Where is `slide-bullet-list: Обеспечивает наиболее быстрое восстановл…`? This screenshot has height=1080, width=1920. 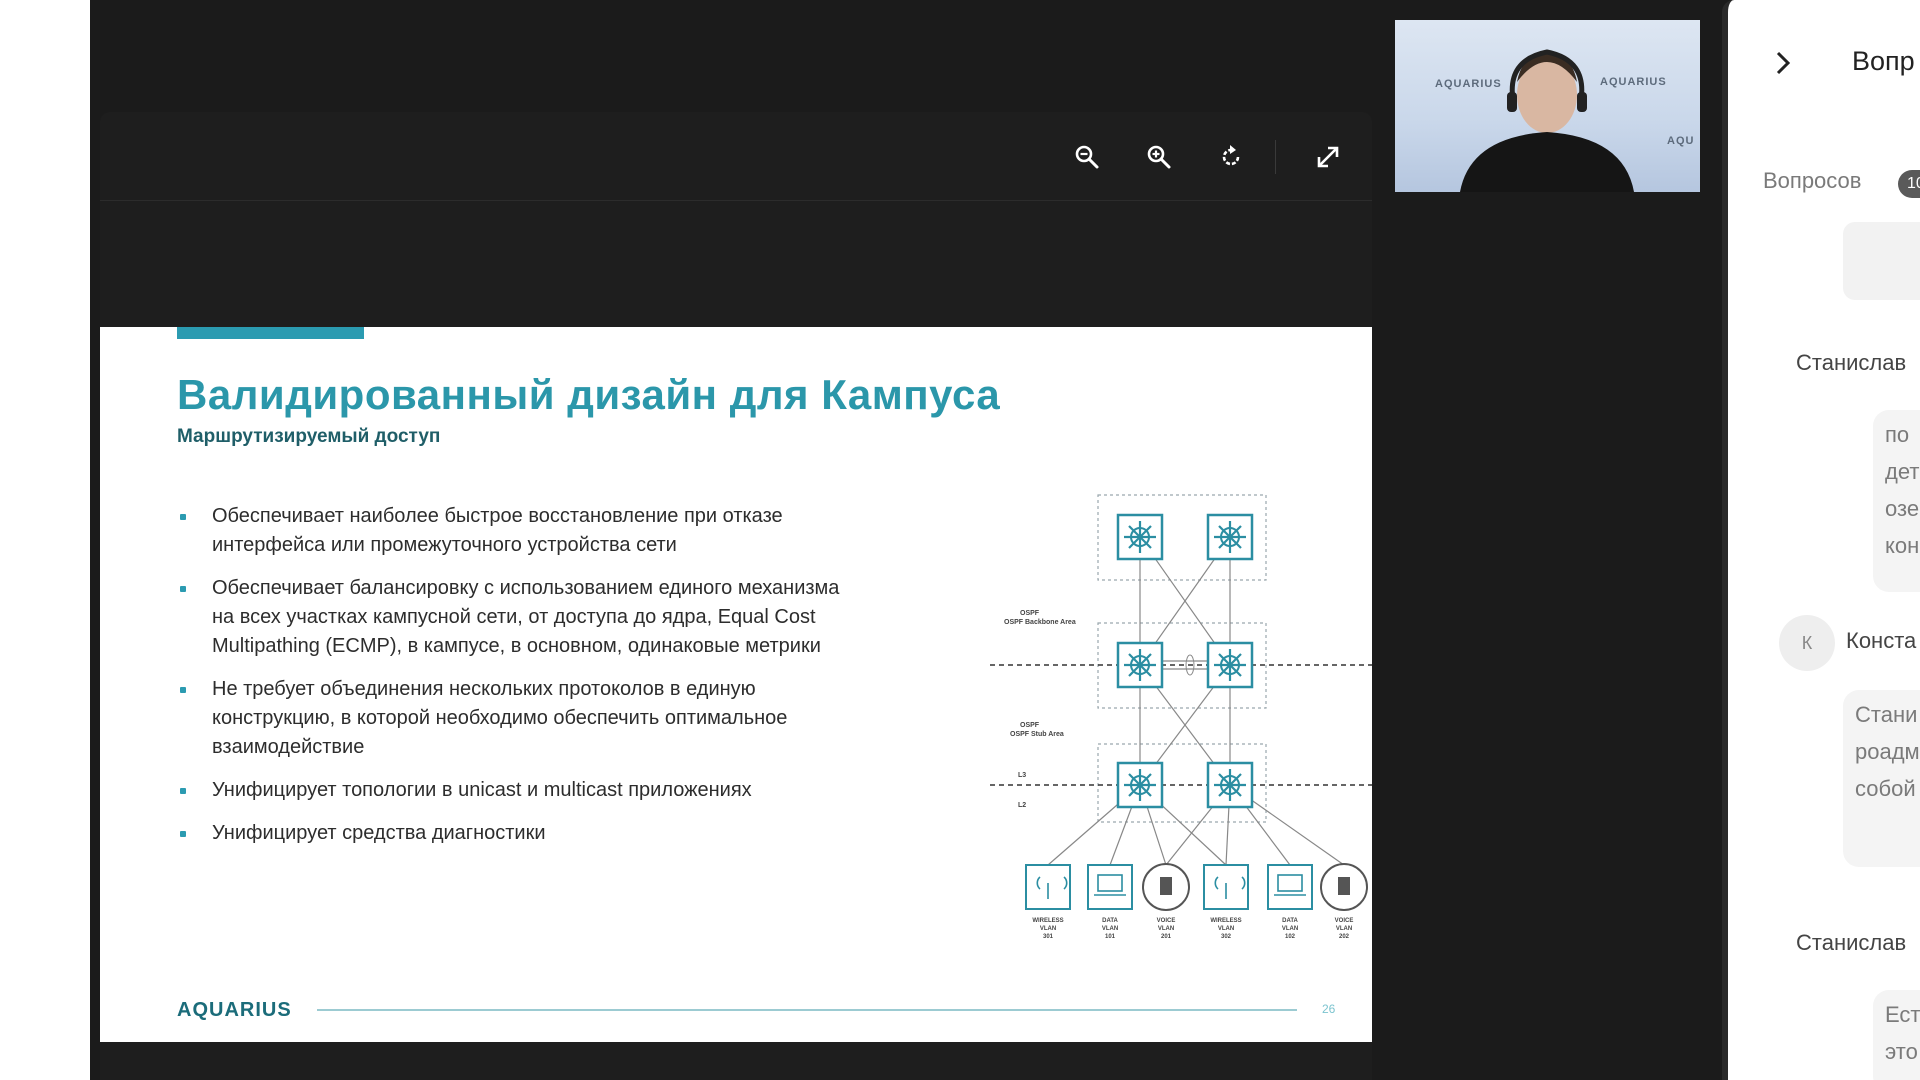 slide-bullet-list: Обеспечивает наиболее быстрое восстановл… is located at coordinates (522, 682).